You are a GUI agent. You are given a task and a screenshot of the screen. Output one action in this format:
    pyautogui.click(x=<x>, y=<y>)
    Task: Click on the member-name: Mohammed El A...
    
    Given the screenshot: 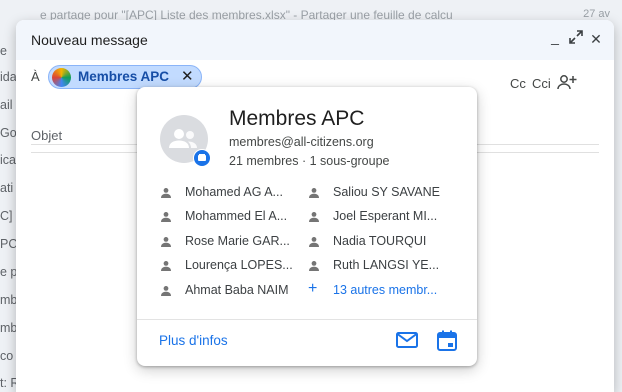 What is the action you would take?
    pyautogui.click(x=236, y=216)
    